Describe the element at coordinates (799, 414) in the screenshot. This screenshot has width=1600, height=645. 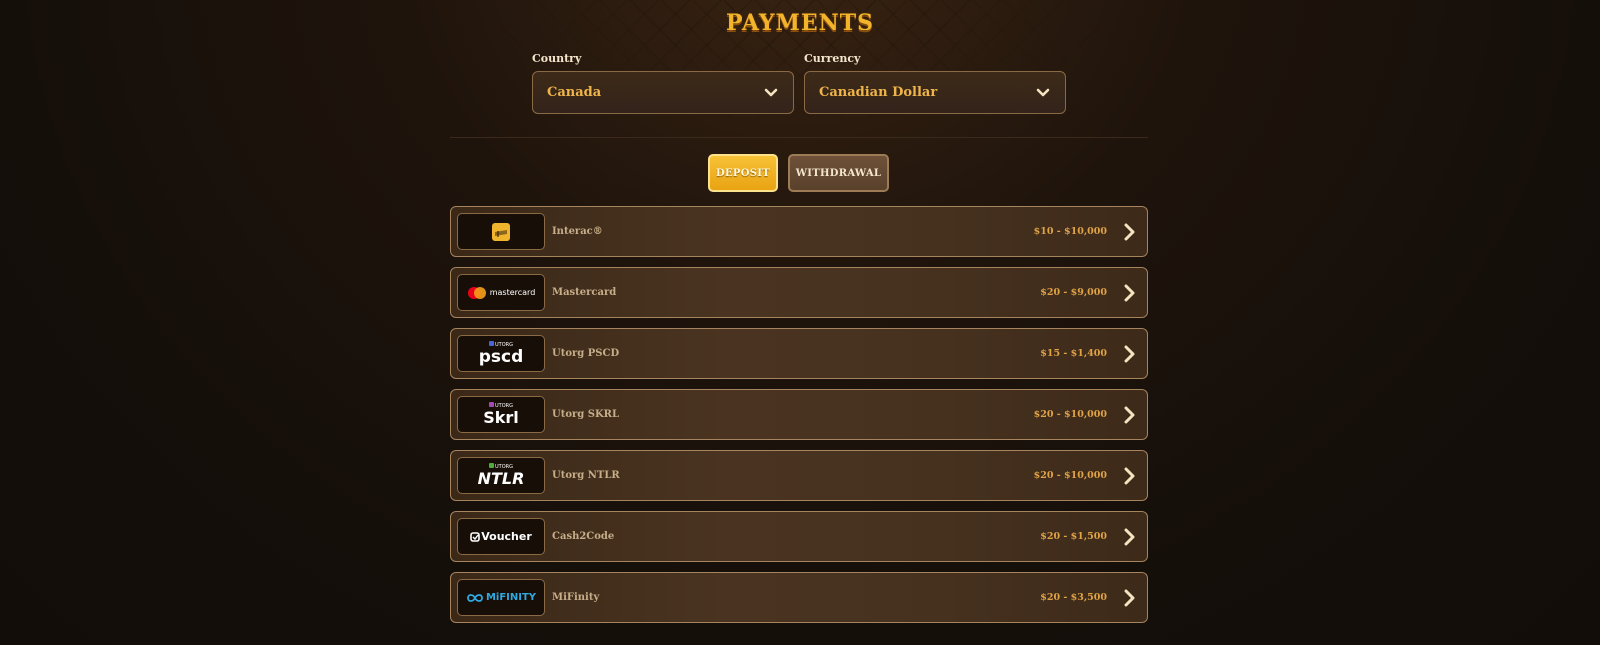
I see `payment-method-utorg-skrl: UTORG Skrl Utorg SKRL $20 - $10,000` at that location.